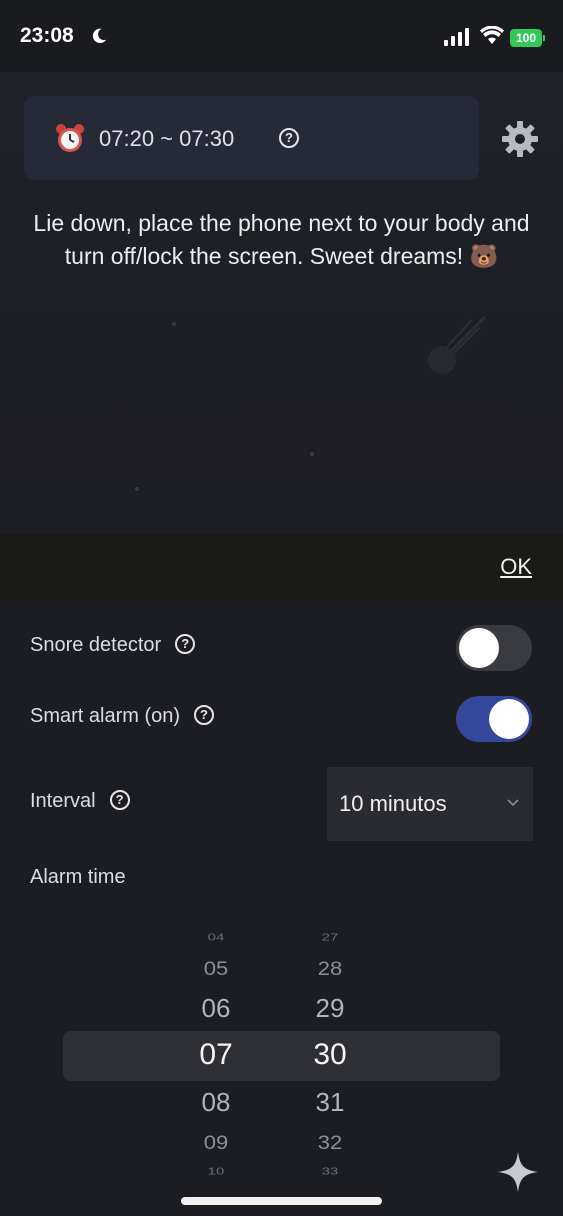 The height and width of the screenshot is (1216, 563). I want to click on picker-option: 08, so click(216, 1102).